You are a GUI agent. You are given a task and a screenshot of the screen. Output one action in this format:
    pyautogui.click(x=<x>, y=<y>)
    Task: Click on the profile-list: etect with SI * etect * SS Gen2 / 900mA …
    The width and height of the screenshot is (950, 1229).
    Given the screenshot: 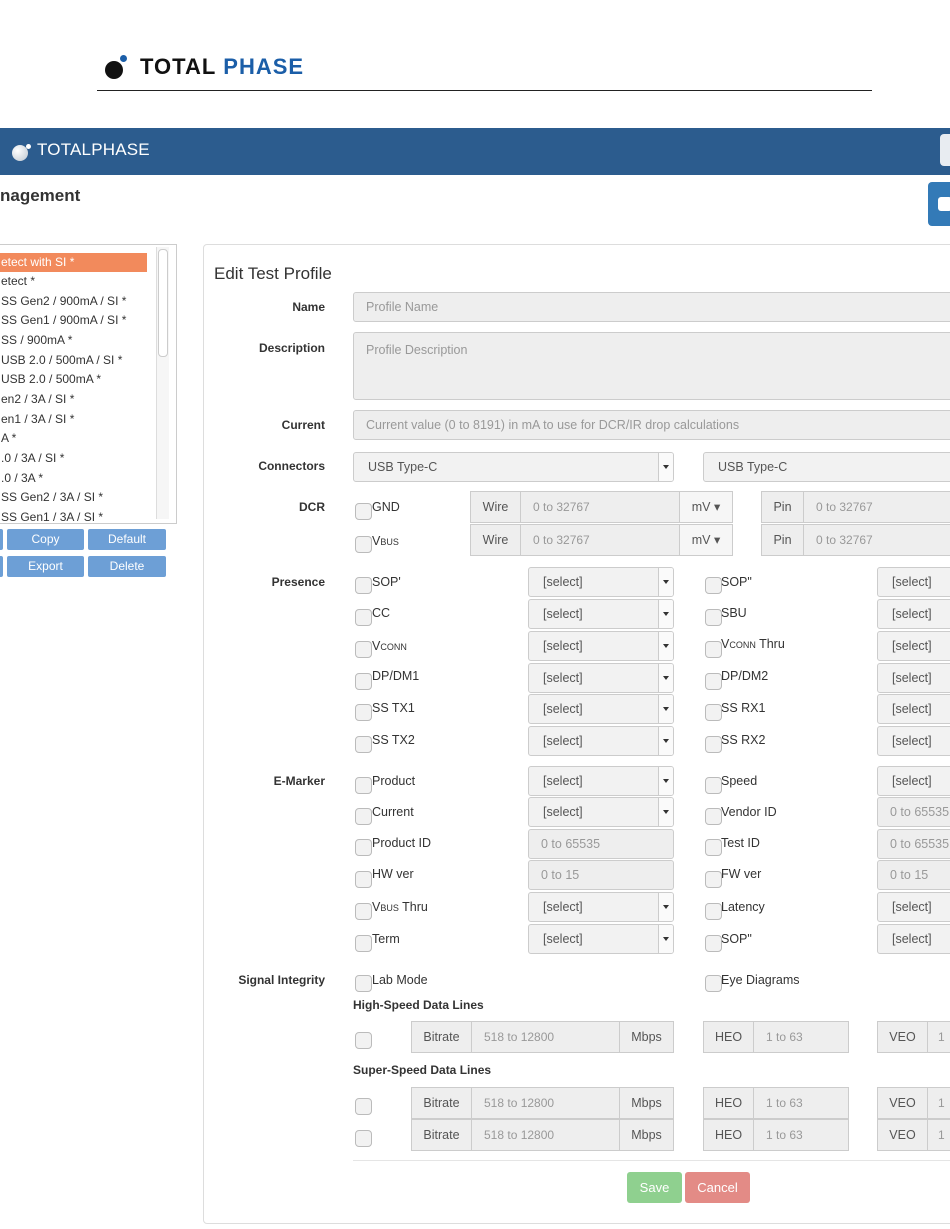 What is the action you would take?
    pyautogui.click(x=88, y=384)
    